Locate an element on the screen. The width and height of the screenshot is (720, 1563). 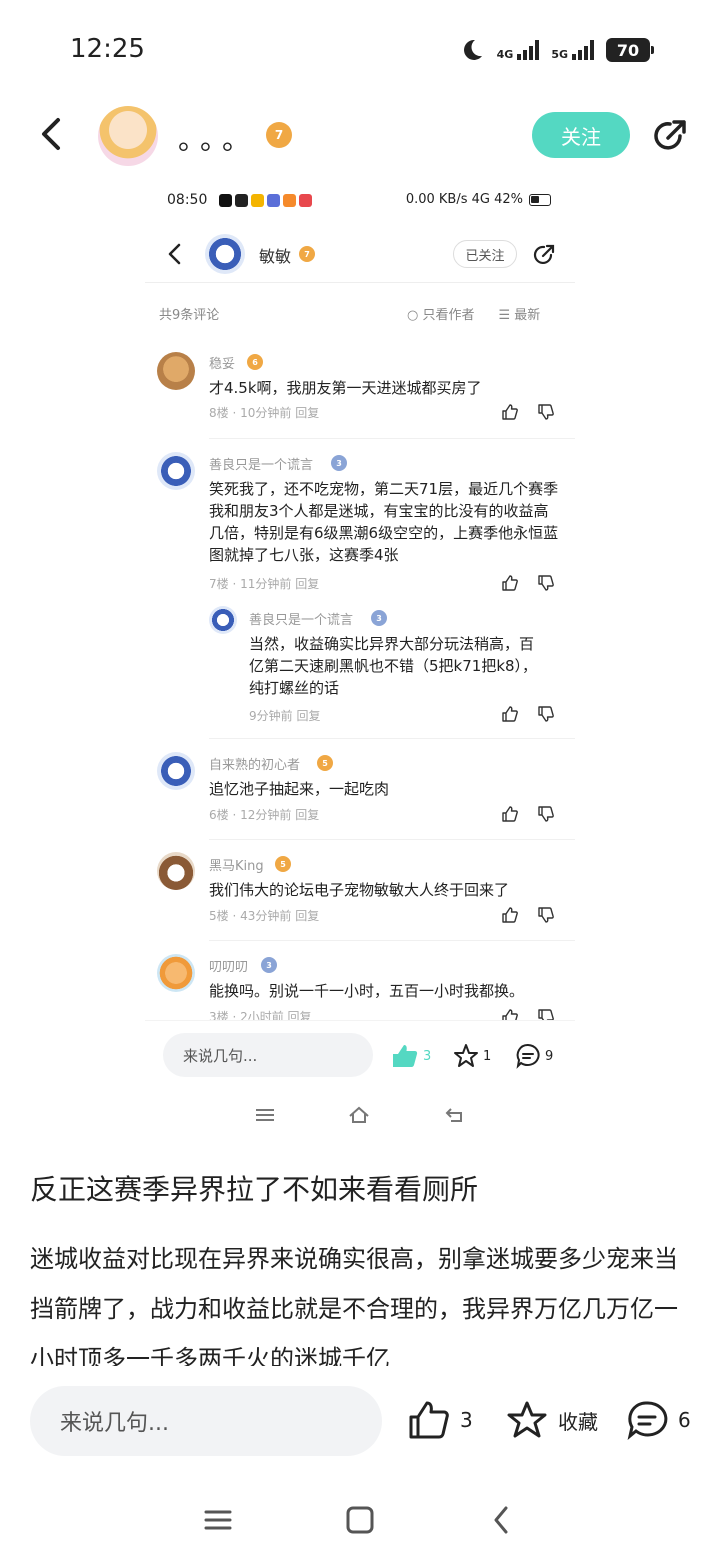
embedded-level-icon: 7 is located at coordinates (307, 254).